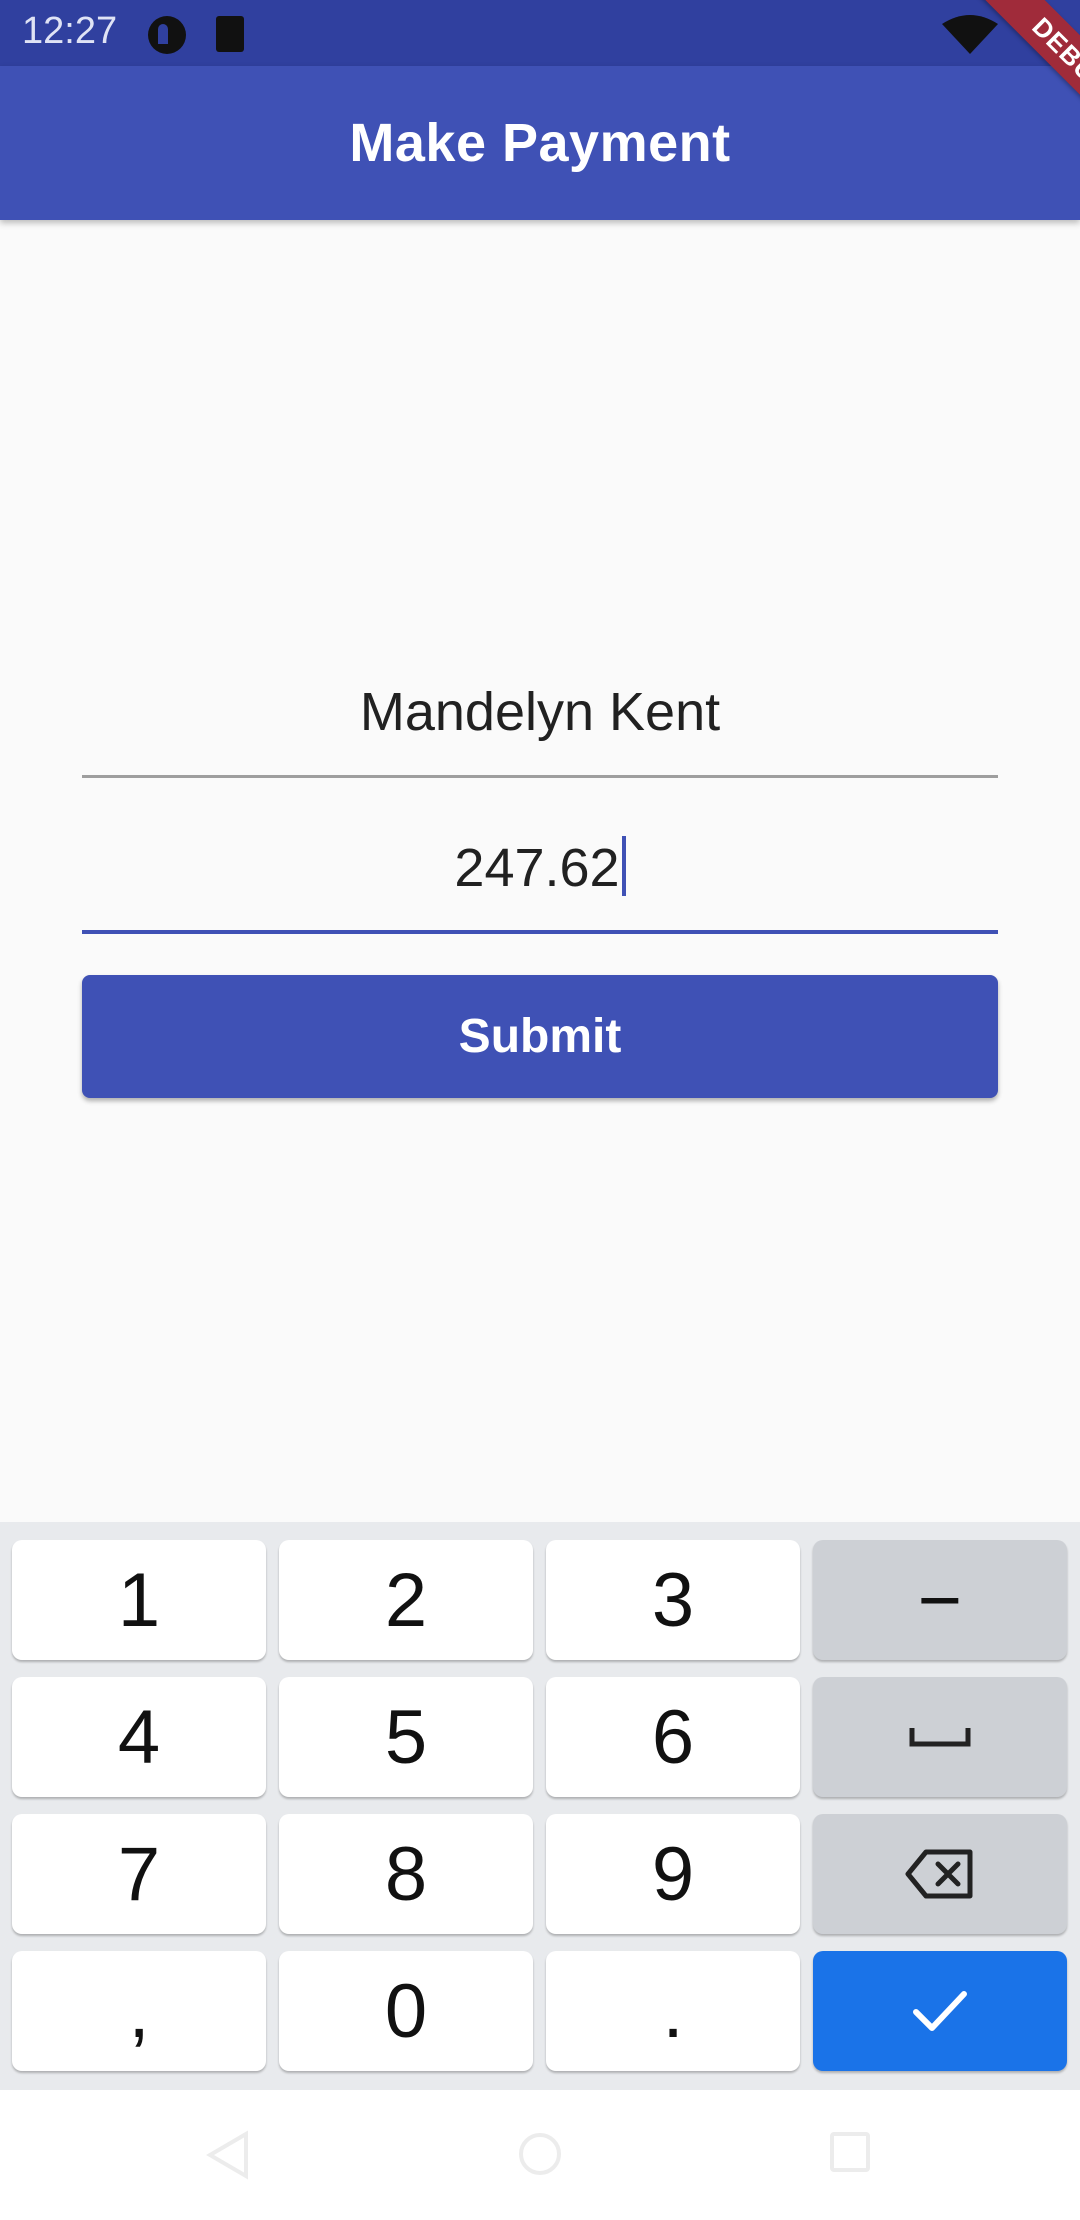 The width and height of the screenshot is (1080, 2220). What do you see at coordinates (623, 866) in the screenshot?
I see `text-cursor` at bounding box center [623, 866].